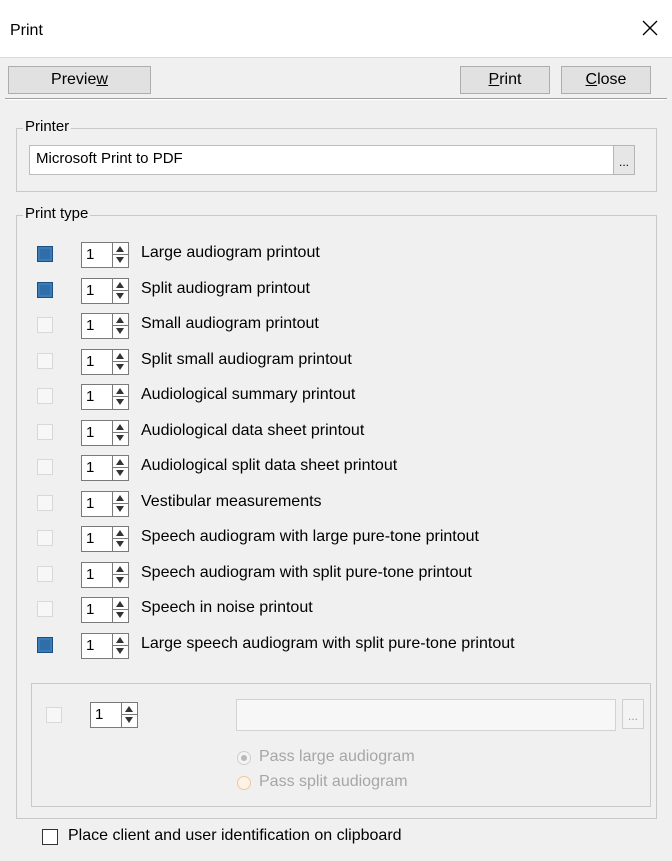  I want to click on print-type-row: 1 Split small audiogram printout, so click(337, 361).